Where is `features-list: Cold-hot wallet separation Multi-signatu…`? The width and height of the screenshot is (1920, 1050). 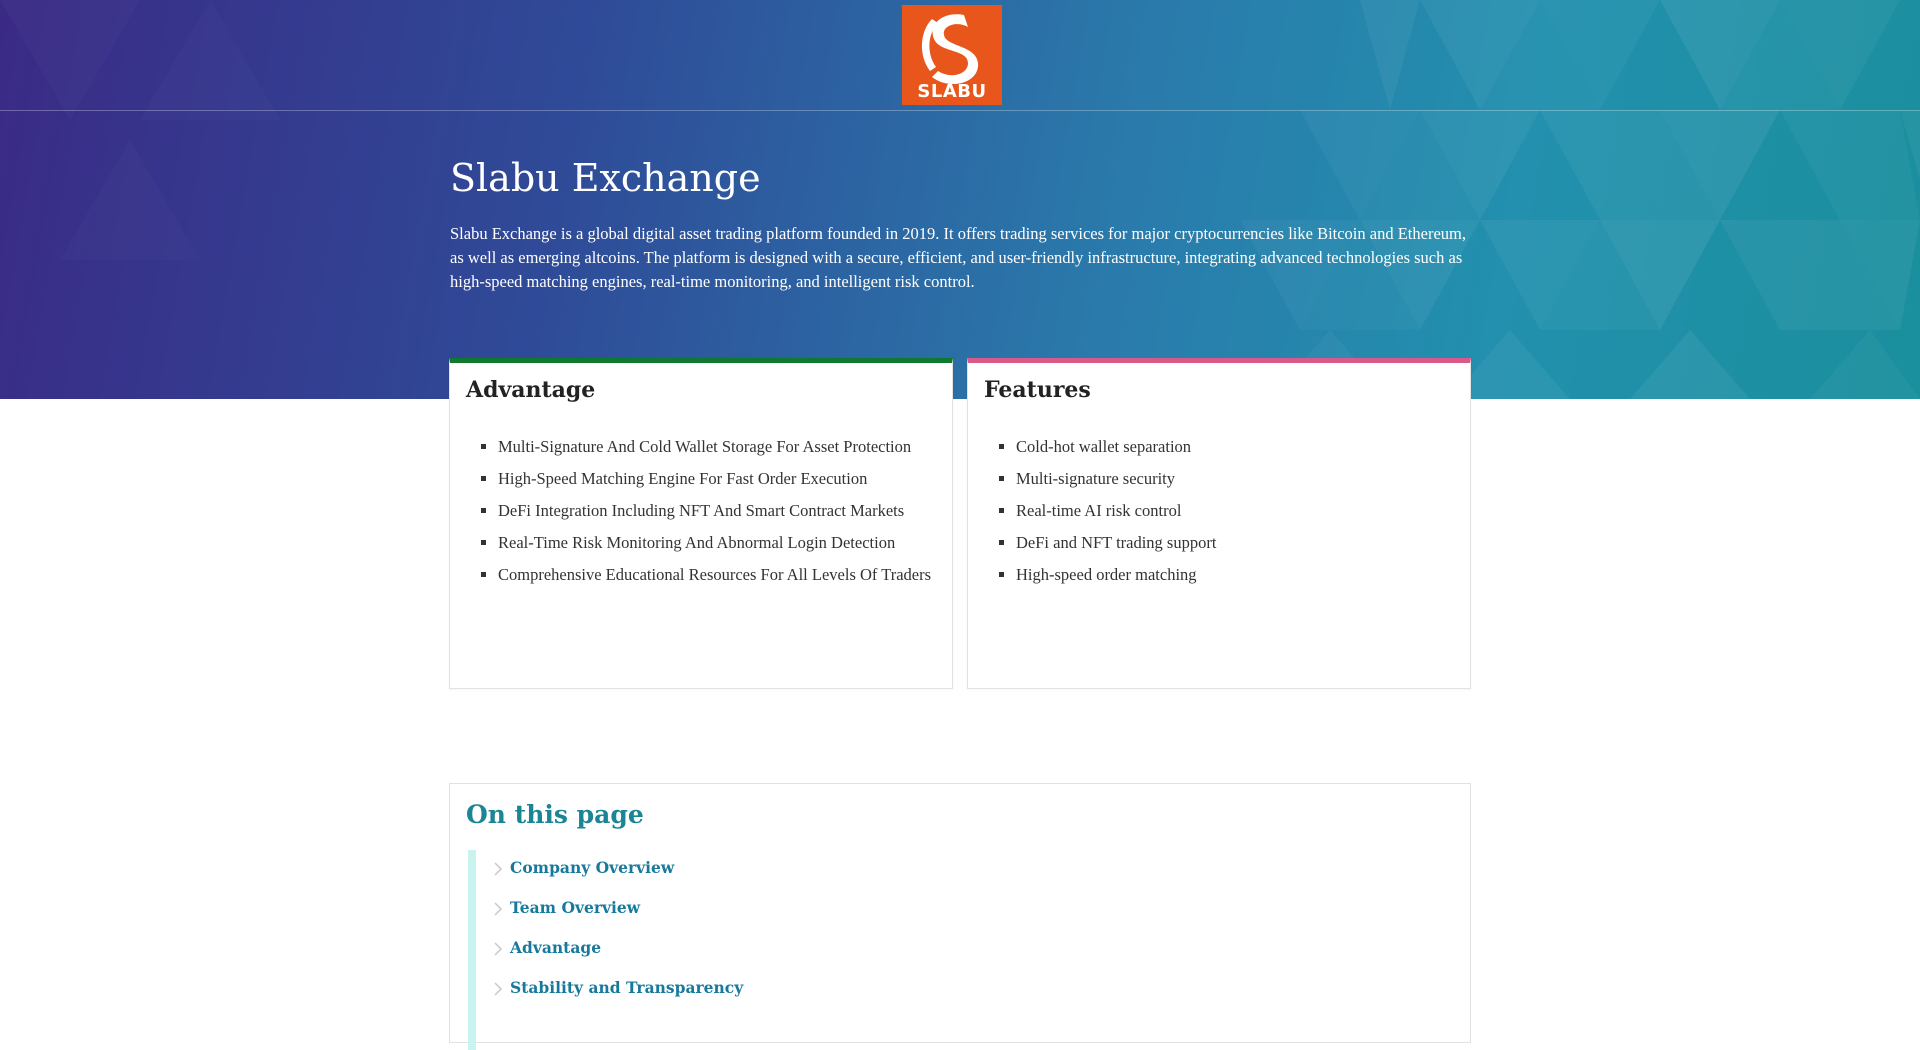
features-list: Cold-hot wallet separation Multi-signatu… is located at coordinates (1236, 515).